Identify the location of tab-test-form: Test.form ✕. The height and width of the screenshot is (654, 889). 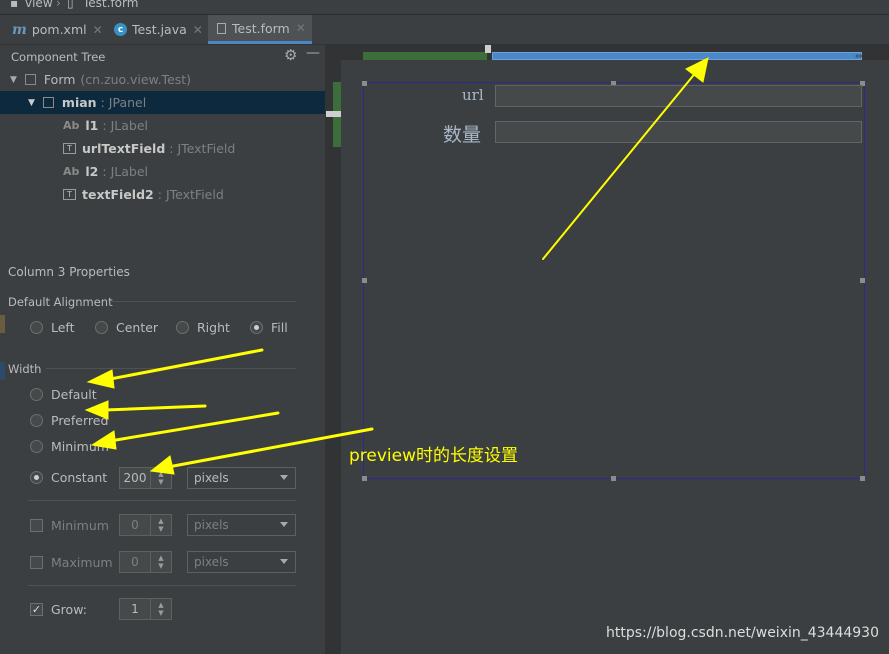
(260, 29).